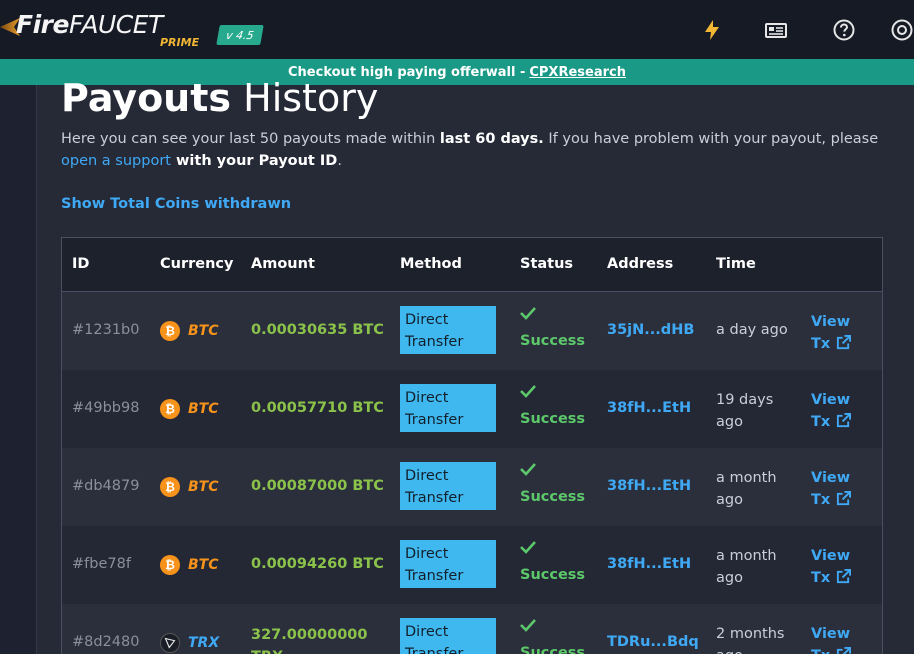 The height and width of the screenshot is (654, 914). I want to click on payout-time: 19 days ago, so click(745, 411).